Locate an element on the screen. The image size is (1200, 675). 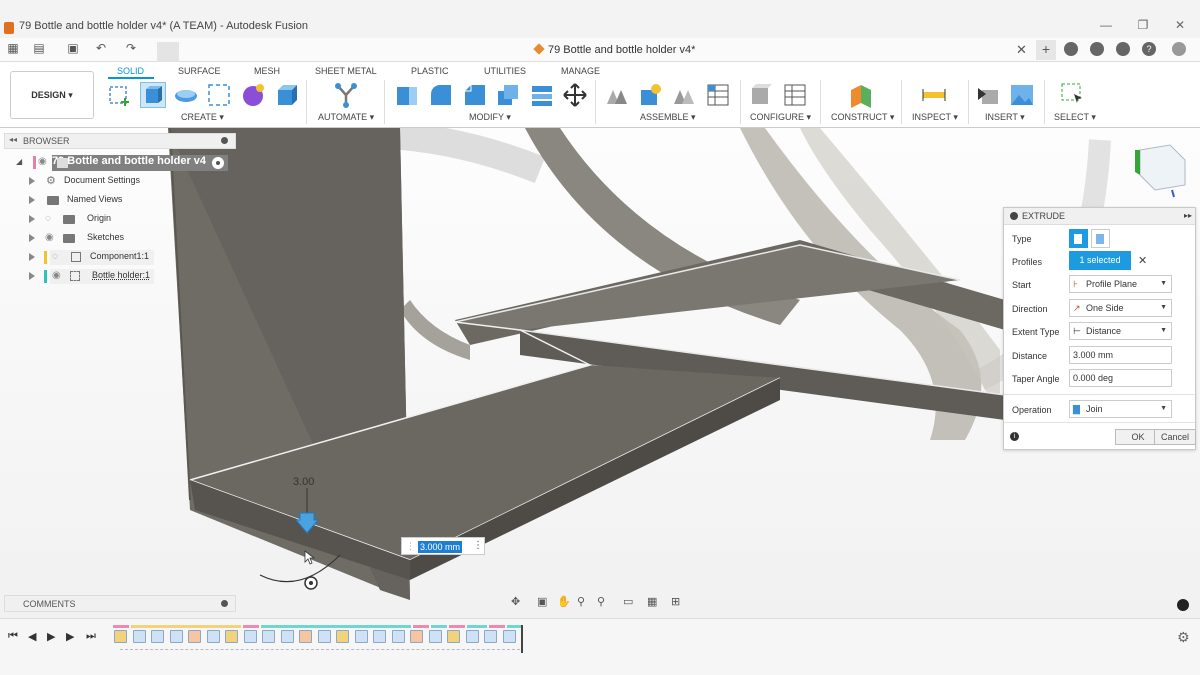
group-automate: AUTOMATE ▾ is located at coordinates (346, 117).